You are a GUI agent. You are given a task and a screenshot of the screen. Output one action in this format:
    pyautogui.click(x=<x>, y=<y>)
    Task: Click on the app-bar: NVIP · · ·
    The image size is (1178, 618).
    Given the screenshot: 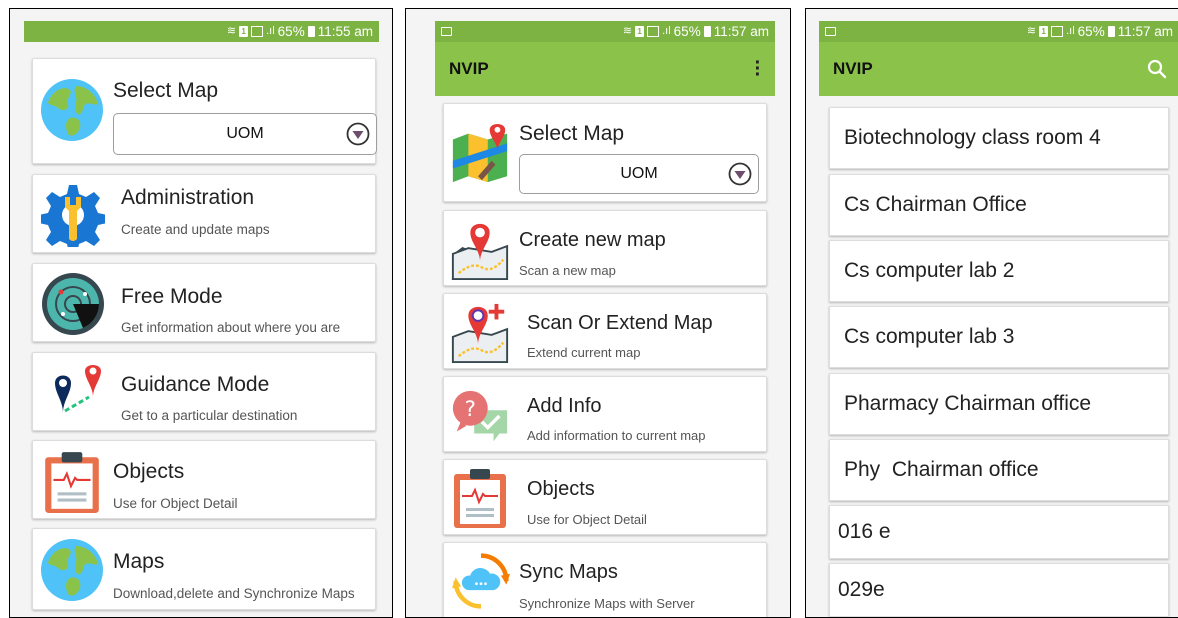 What is the action you would take?
    pyautogui.click(x=605, y=69)
    